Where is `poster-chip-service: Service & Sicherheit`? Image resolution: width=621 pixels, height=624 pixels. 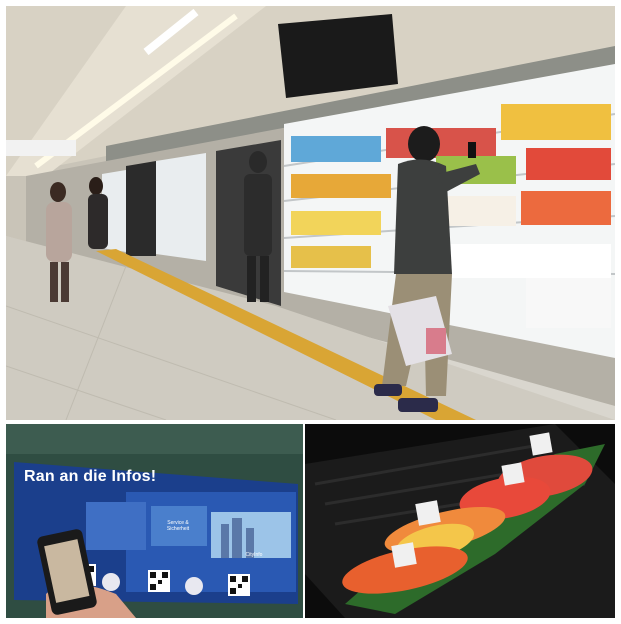 poster-chip-service: Service & Sicherheit is located at coordinates (178, 526).